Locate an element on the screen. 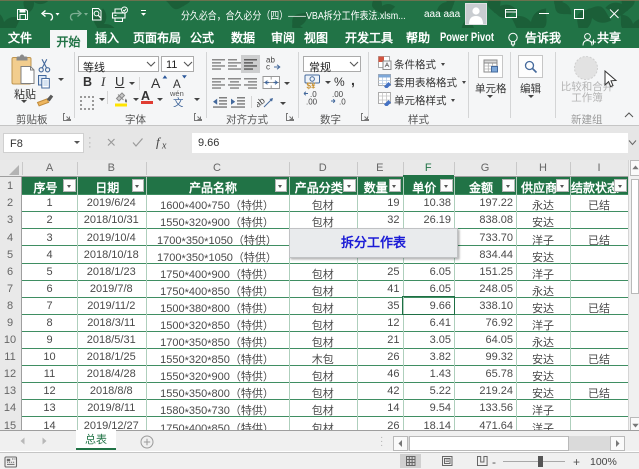 This screenshot has height=469, width=639. svg-text: x is located at coordinates (164, 146).